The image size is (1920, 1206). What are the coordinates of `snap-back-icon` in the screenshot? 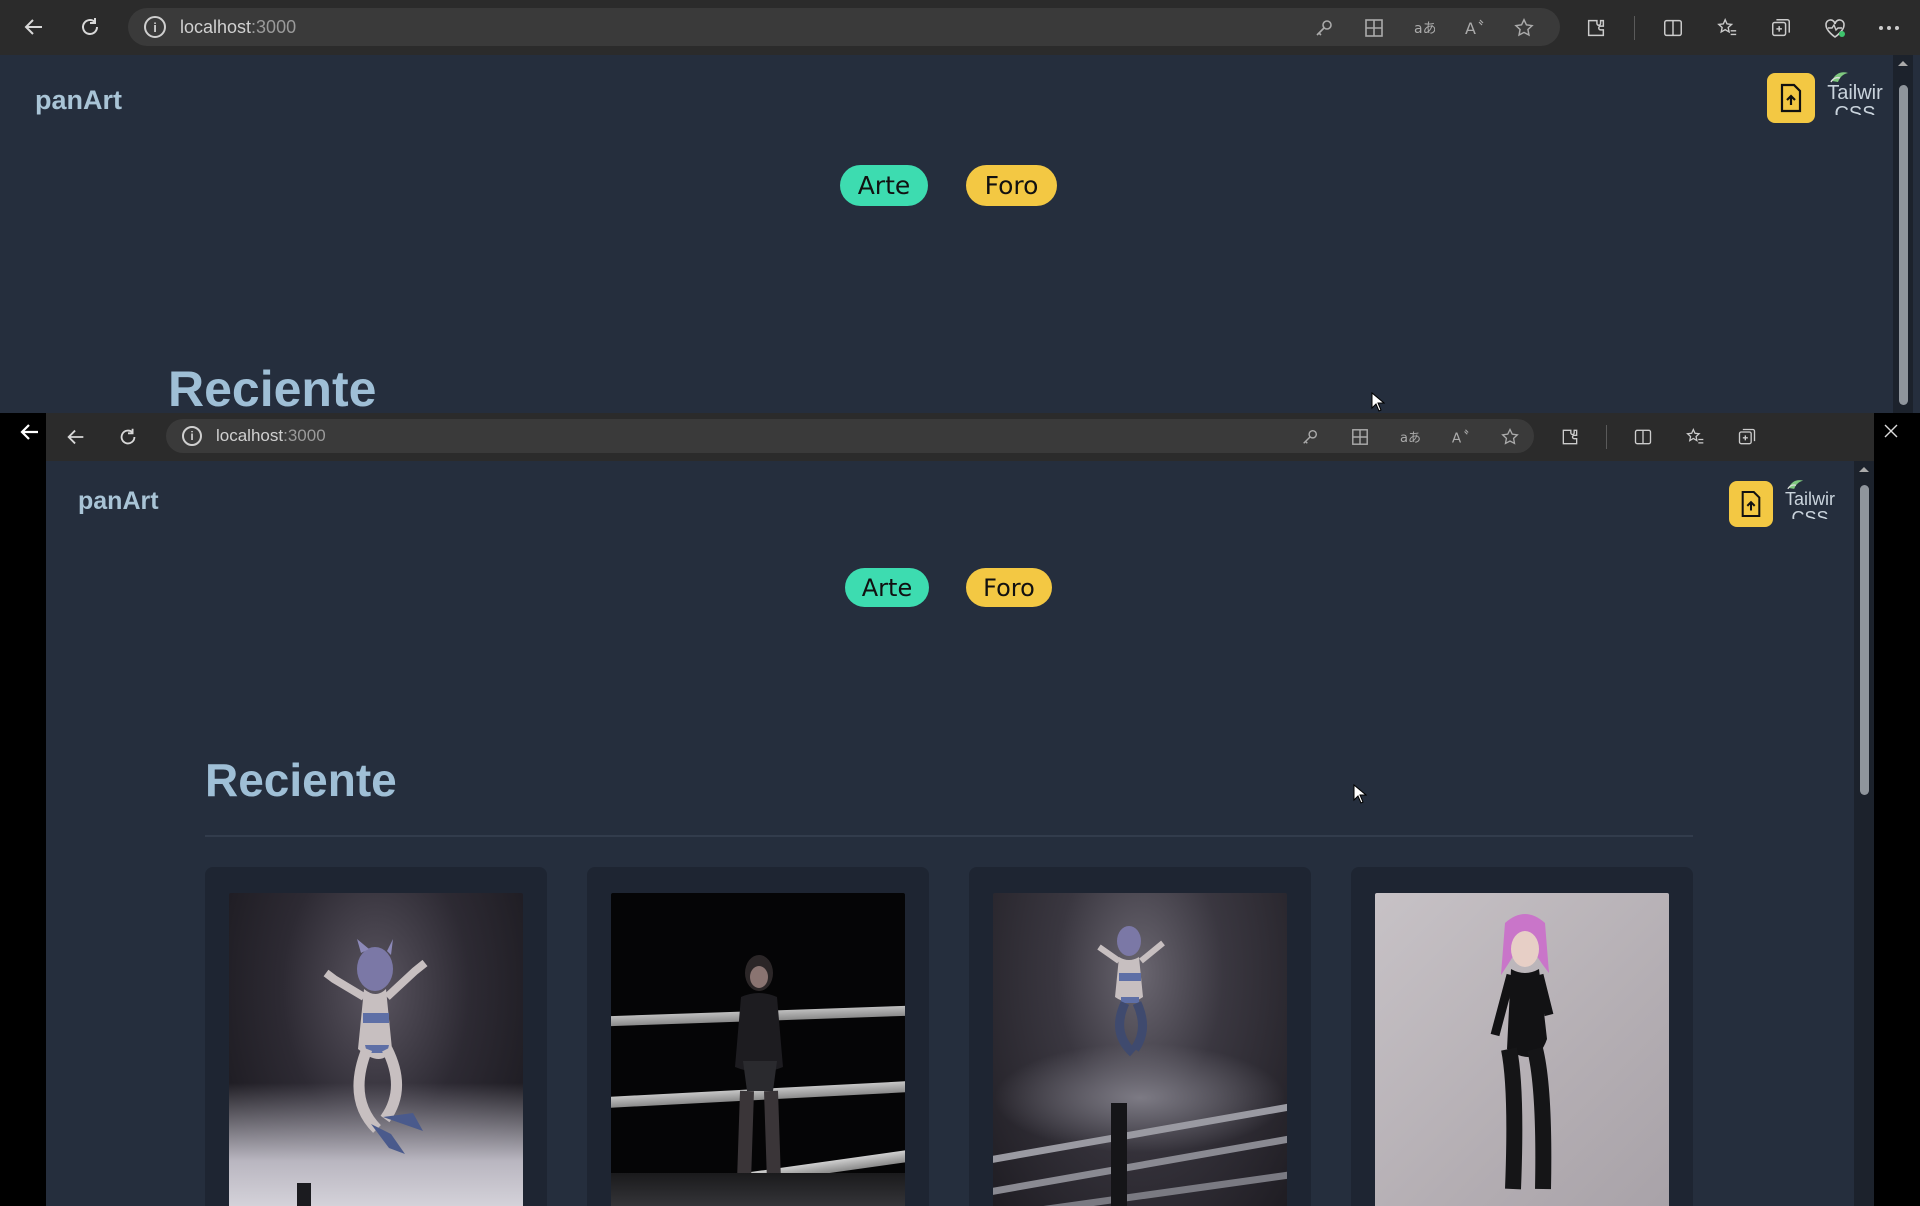 It's located at (30, 432).